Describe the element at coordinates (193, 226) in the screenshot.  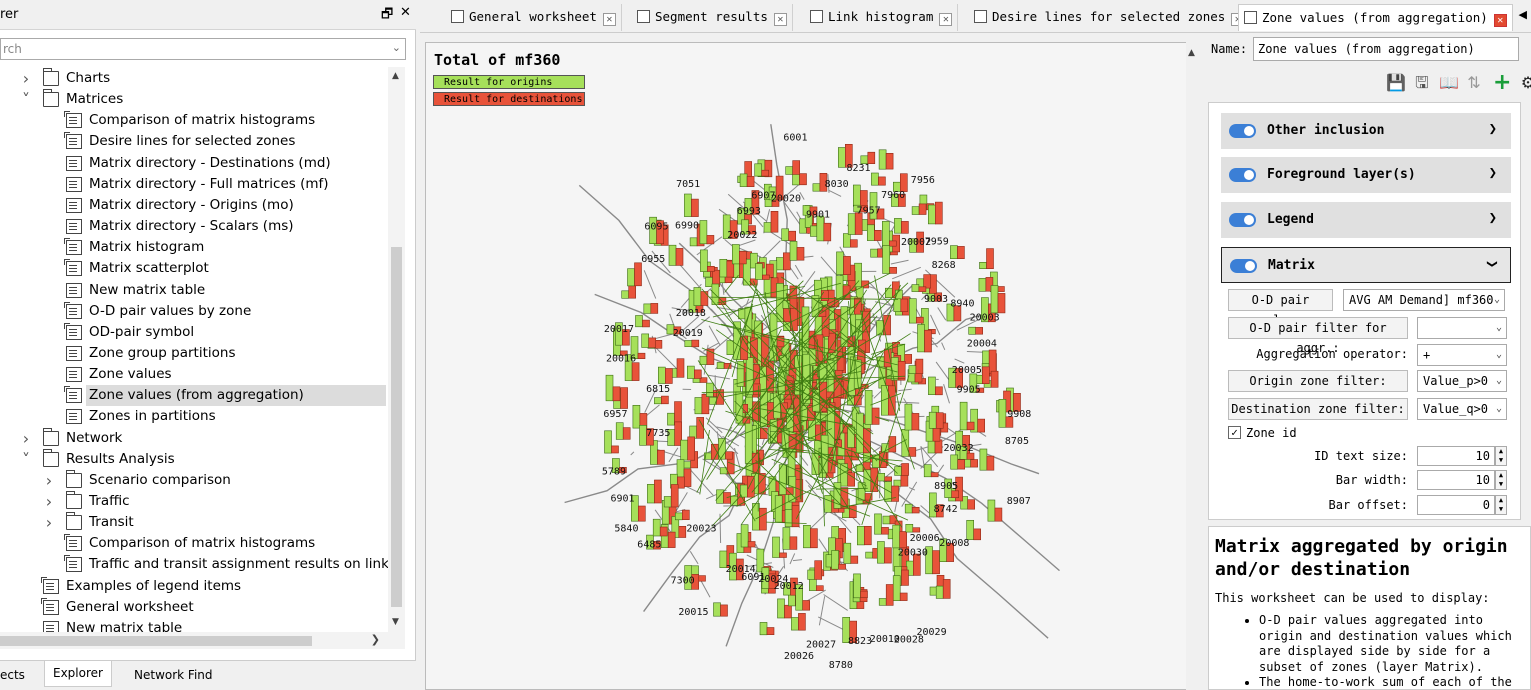
I see `tree-item: Matrix directory - Scalars (ms)` at that location.